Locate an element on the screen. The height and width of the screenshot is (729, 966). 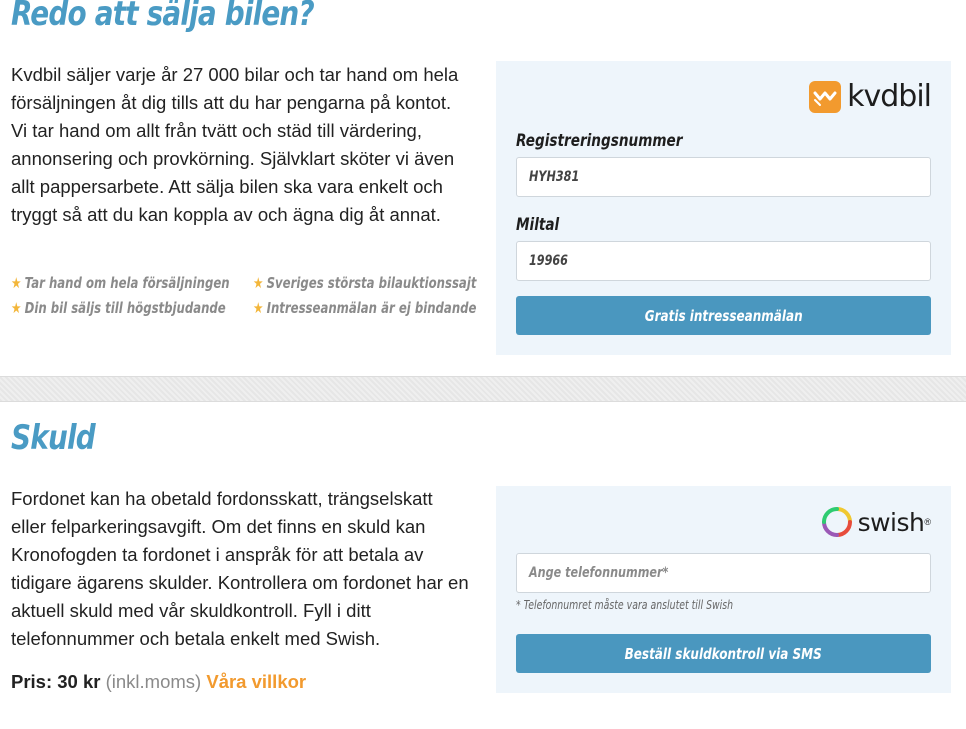
section-divider is located at coordinates (483, 389).